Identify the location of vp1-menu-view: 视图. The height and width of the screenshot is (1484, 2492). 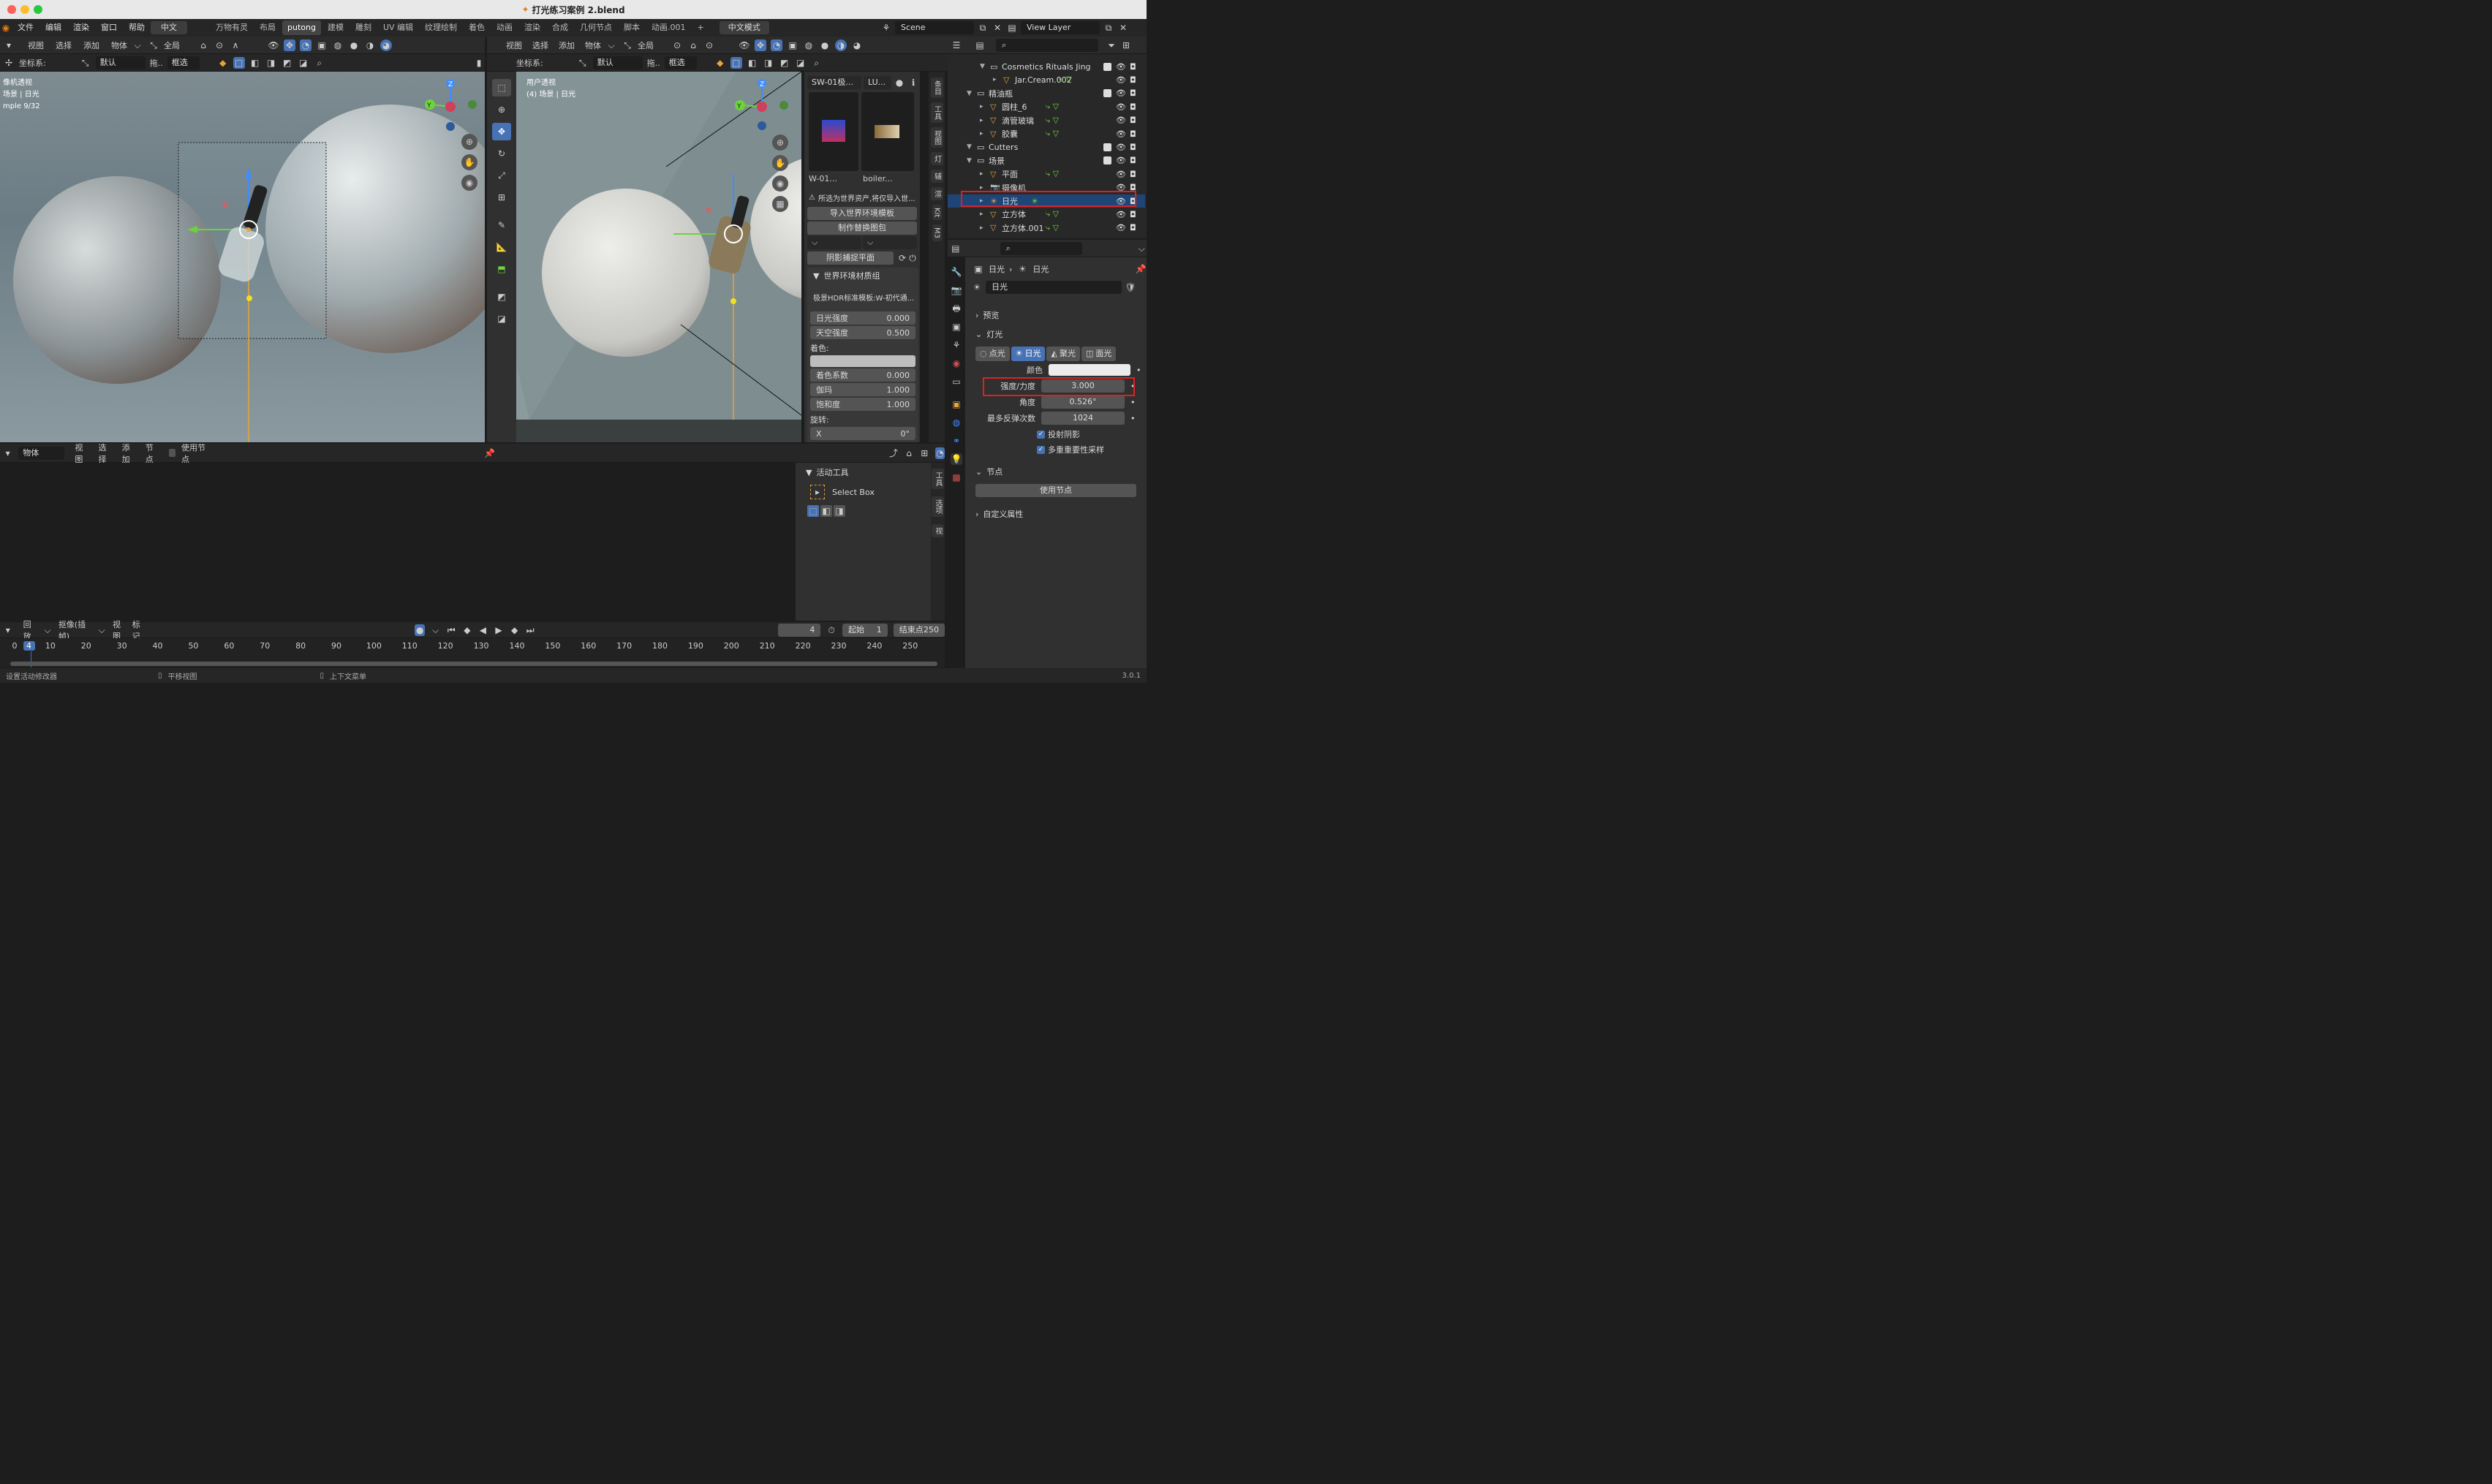
(36, 45).